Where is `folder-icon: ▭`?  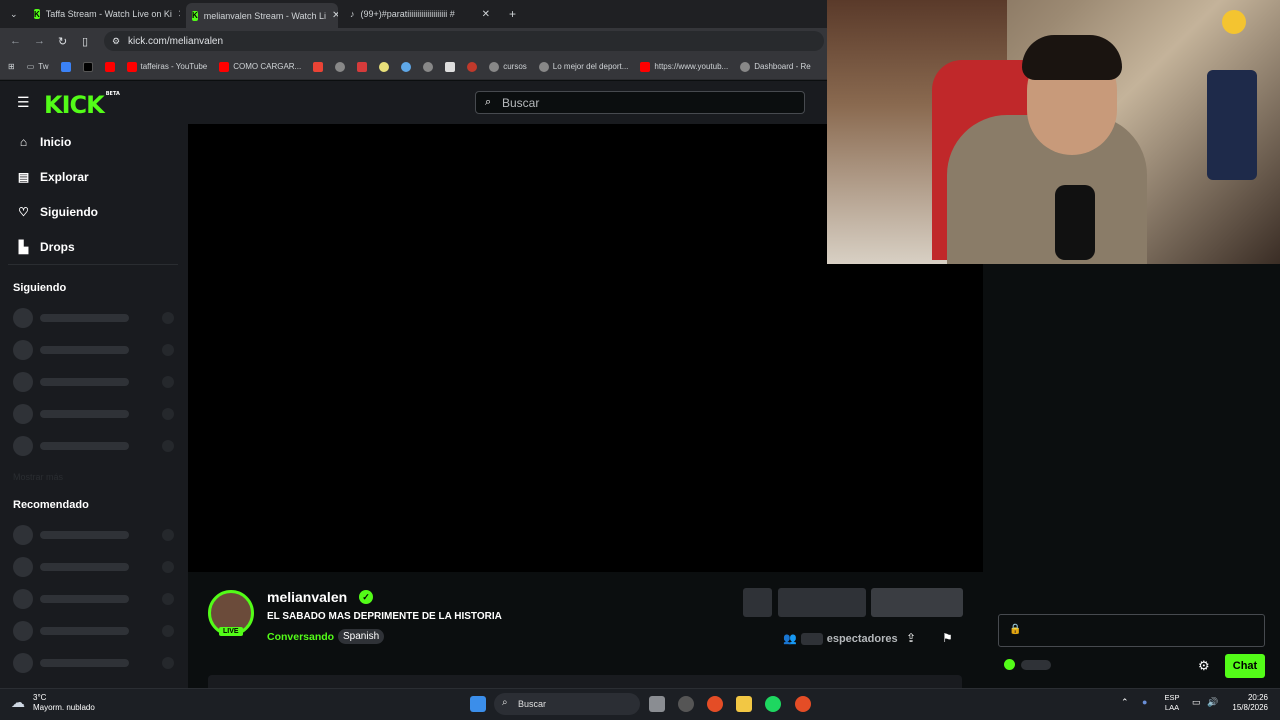
folder-icon: ▭ is located at coordinates (30, 66).